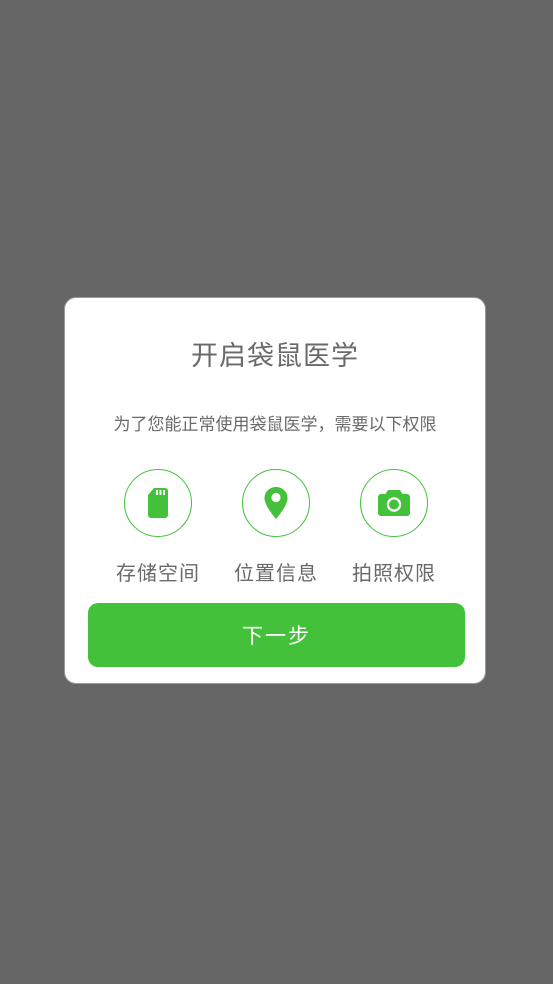 This screenshot has height=984, width=553. What do you see at coordinates (276, 635) in the screenshot?
I see `next-step-button: 下一步` at bounding box center [276, 635].